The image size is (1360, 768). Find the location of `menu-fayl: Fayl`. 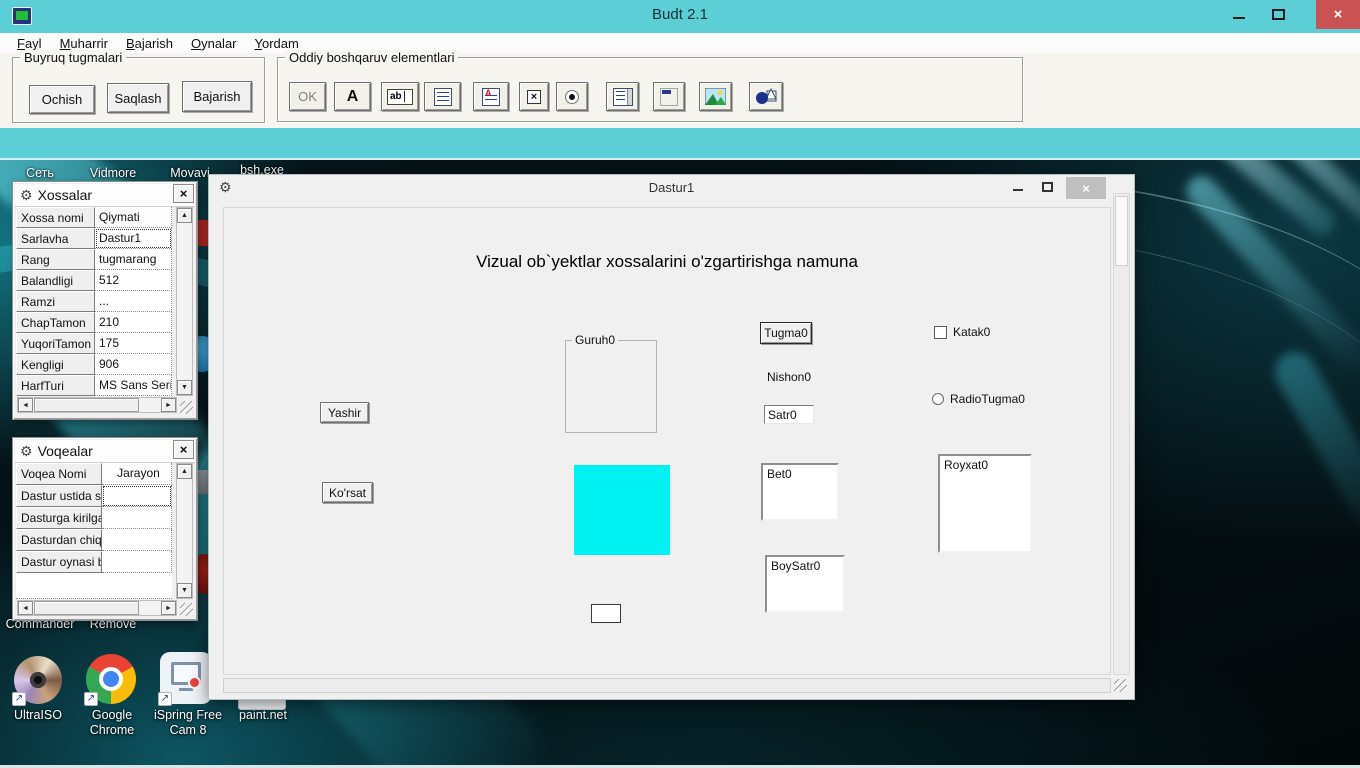

menu-fayl: Fayl is located at coordinates (29, 43).